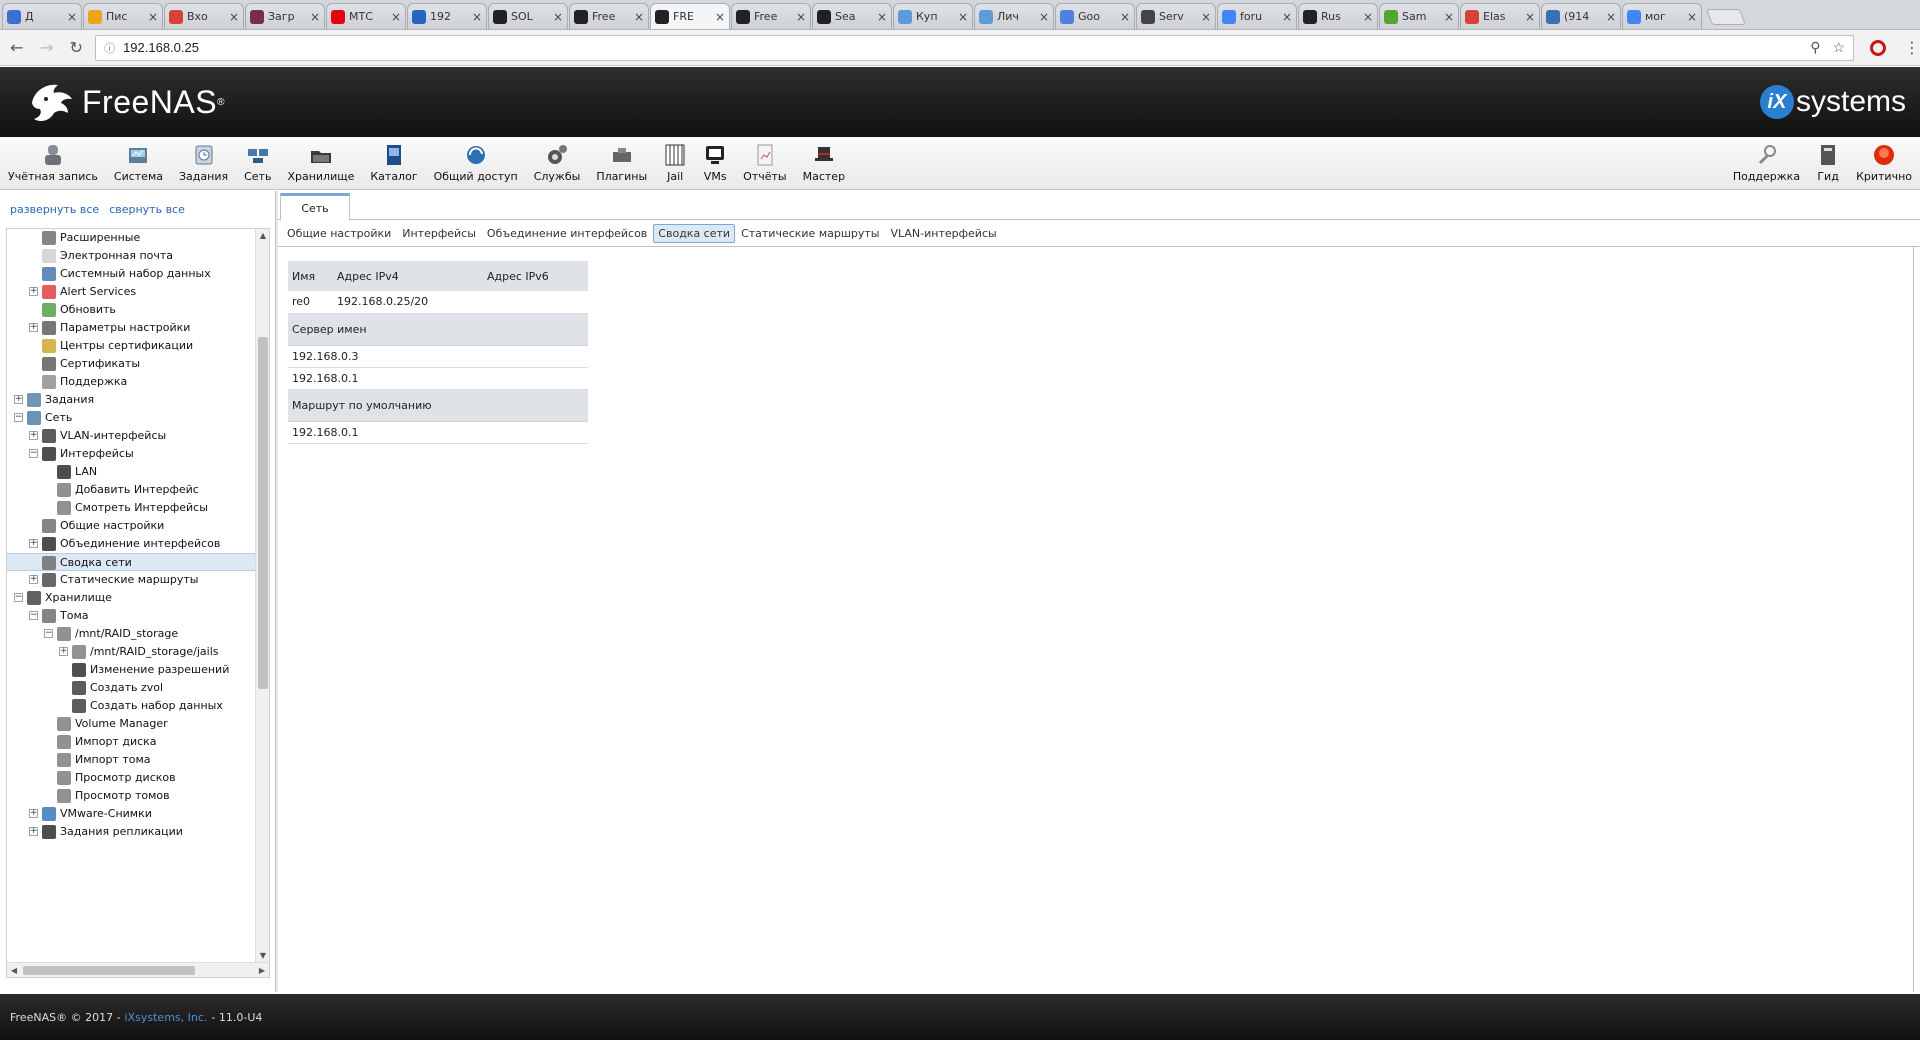 The image size is (1920, 1040). What do you see at coordinates (567, 233) in the screenshot?
I see `subtab: Объединение интерфейсов` at bounding box center [567, 233].